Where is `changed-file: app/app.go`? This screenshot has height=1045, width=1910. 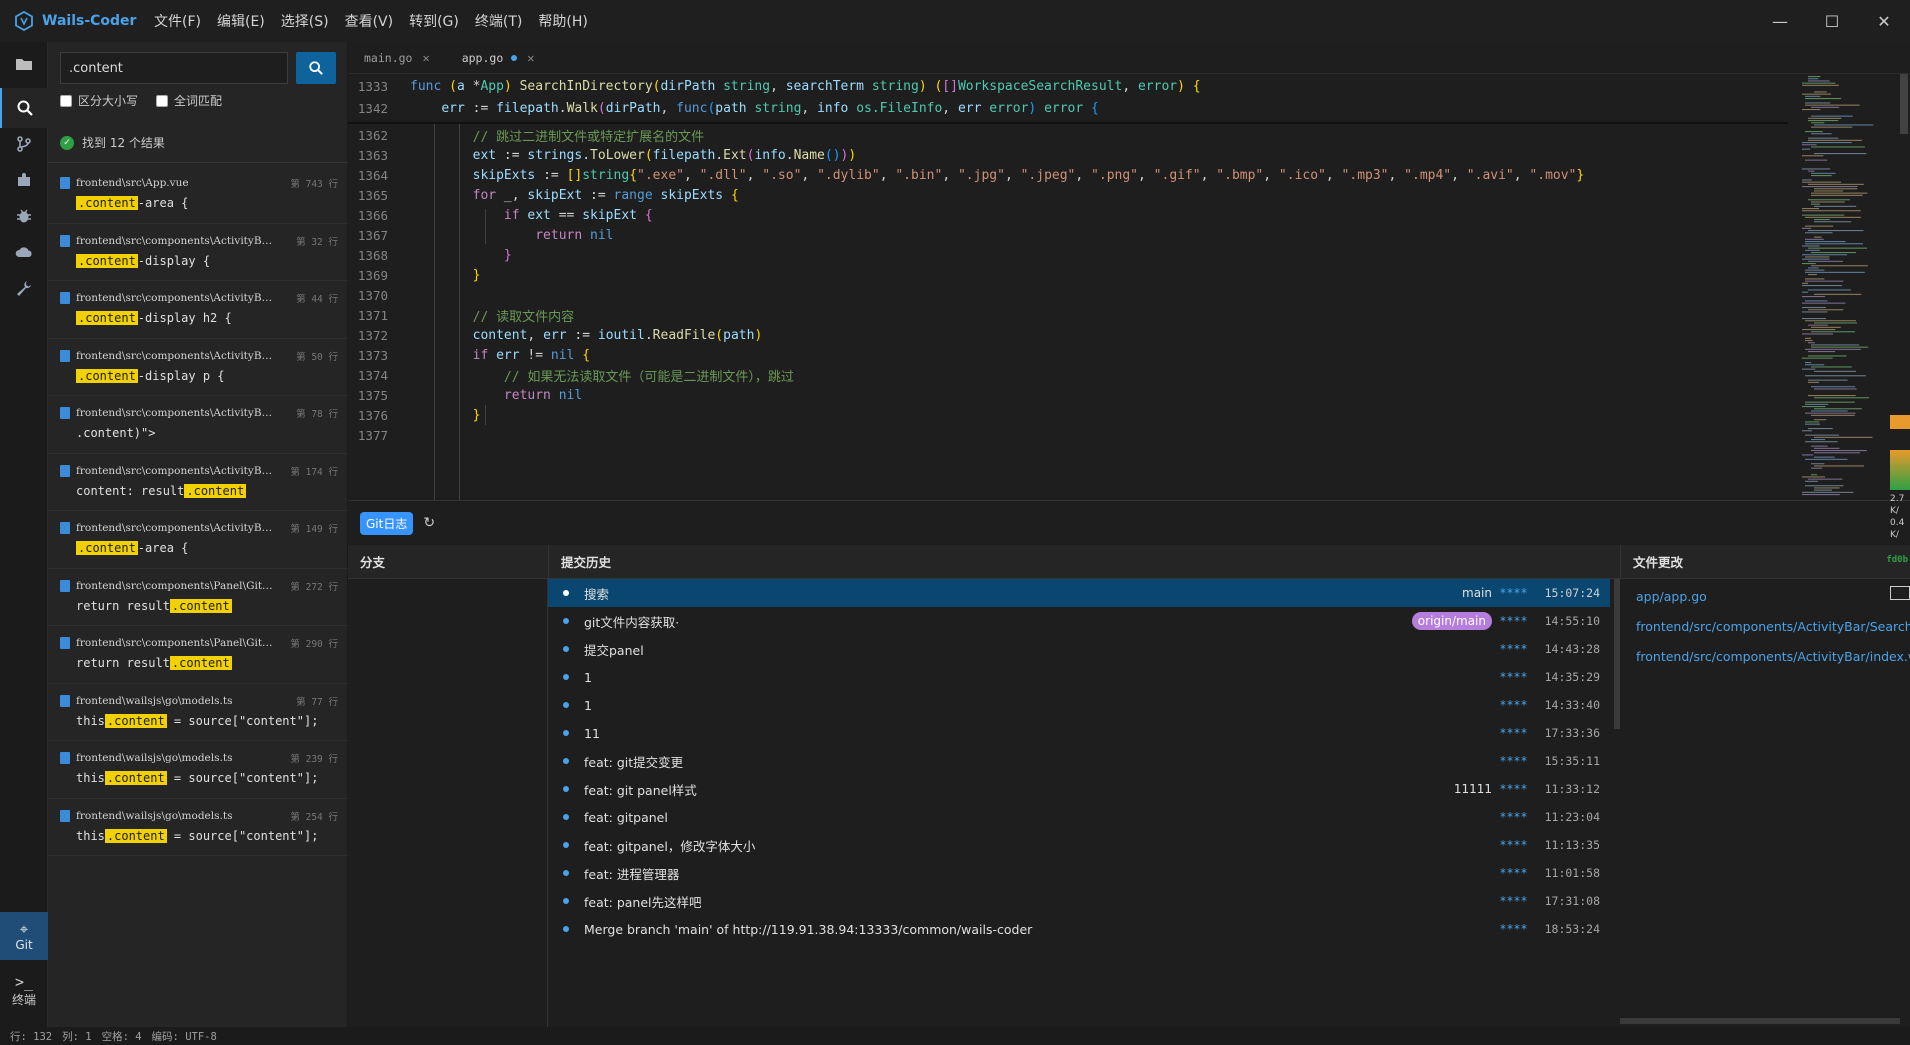 changed-file: app/app.go is located at coordinates (1765, 596).